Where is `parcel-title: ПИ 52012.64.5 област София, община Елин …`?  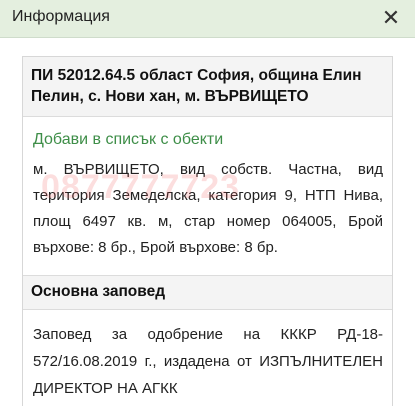 parcel-title: ПИ 52012.64.5 област София, община Елин … is located at coordinates (207, 87).